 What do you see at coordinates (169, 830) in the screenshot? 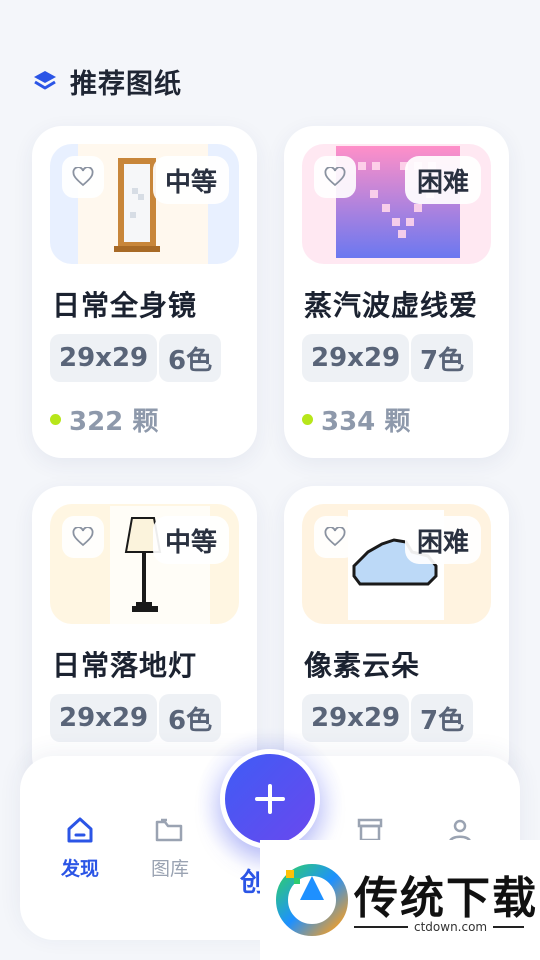
I see `folder-icon` at bounding box center [169, 830].